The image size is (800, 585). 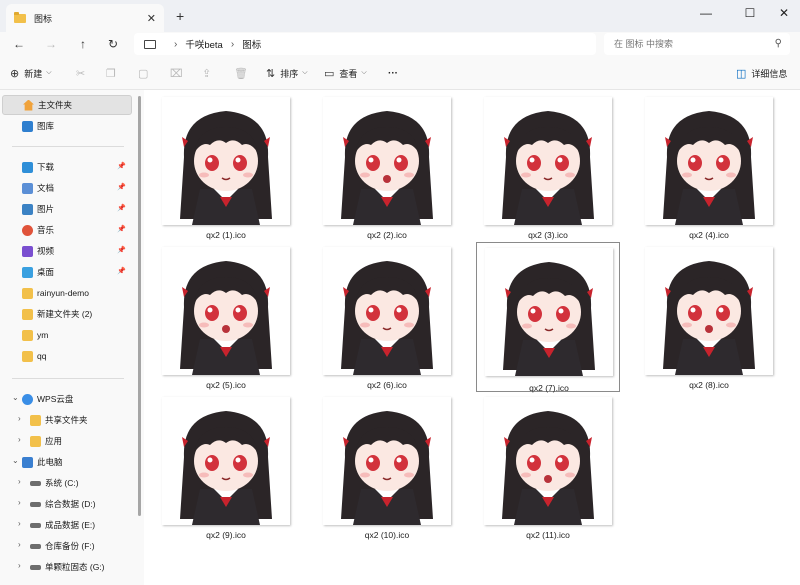 What do you see at coordinates (378, 465) in the screenshot?
I see `file-item: qx2 (10).ico` at bounding box center [378, 465].